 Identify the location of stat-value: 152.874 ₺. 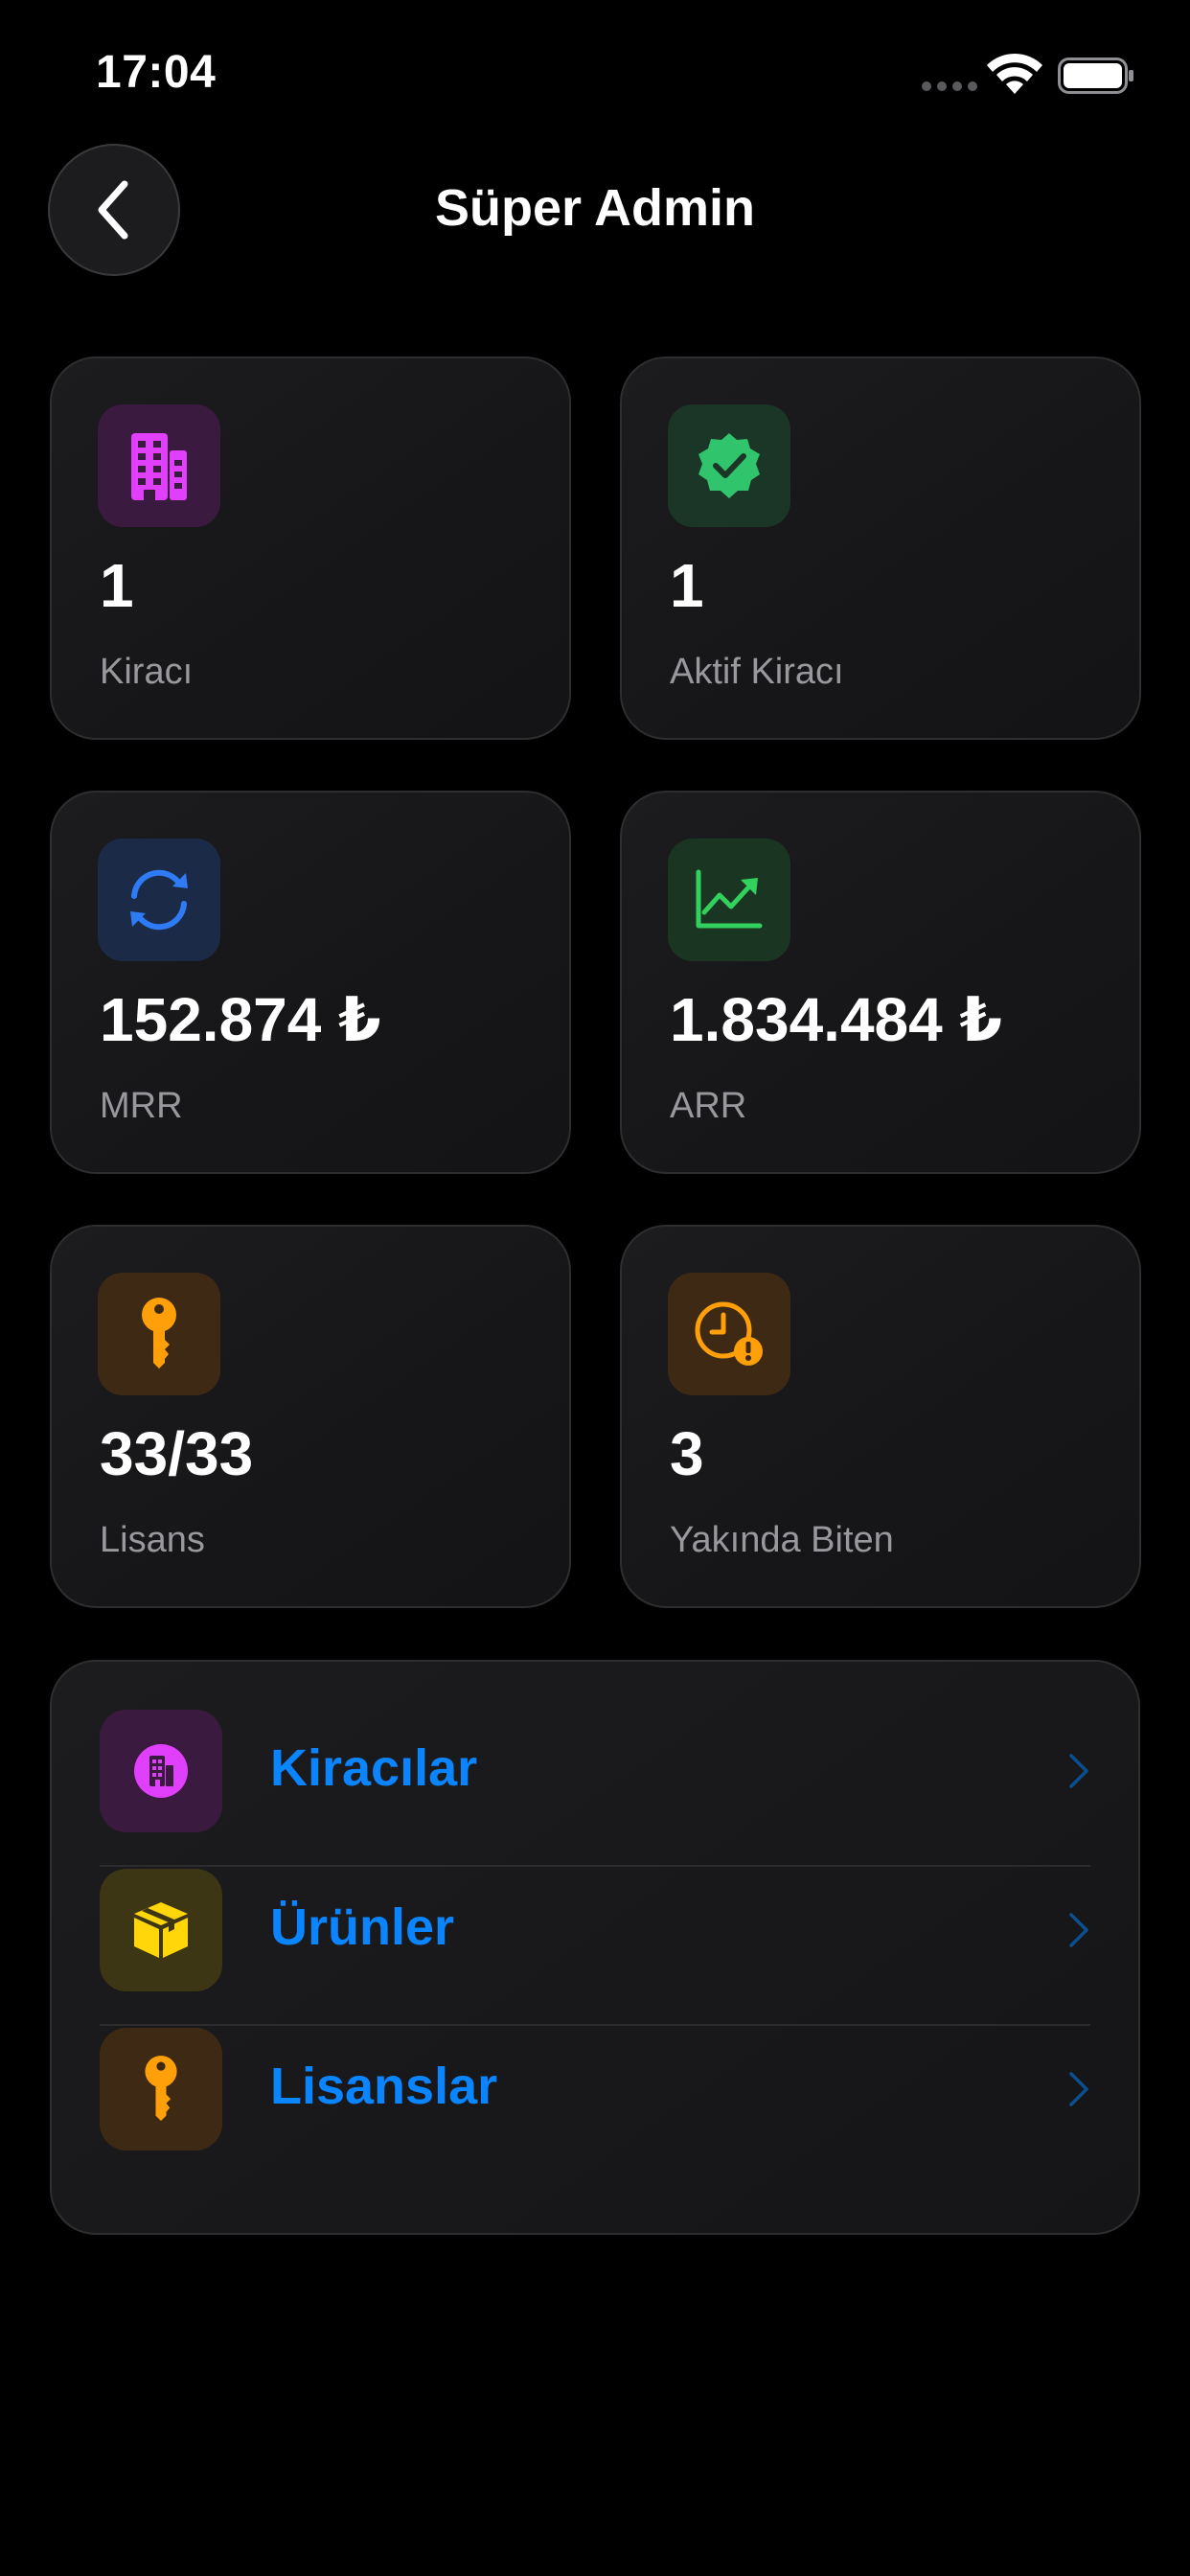
(241, 1019).